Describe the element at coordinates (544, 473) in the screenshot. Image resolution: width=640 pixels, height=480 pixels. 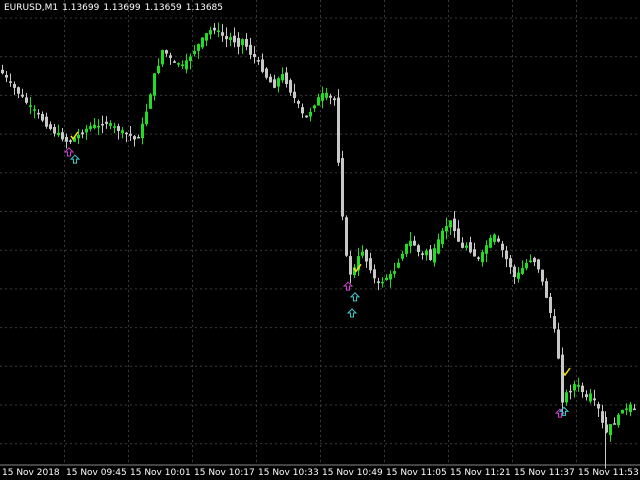
I see `time-tick-label: 15 Nov 11:37` at that location.